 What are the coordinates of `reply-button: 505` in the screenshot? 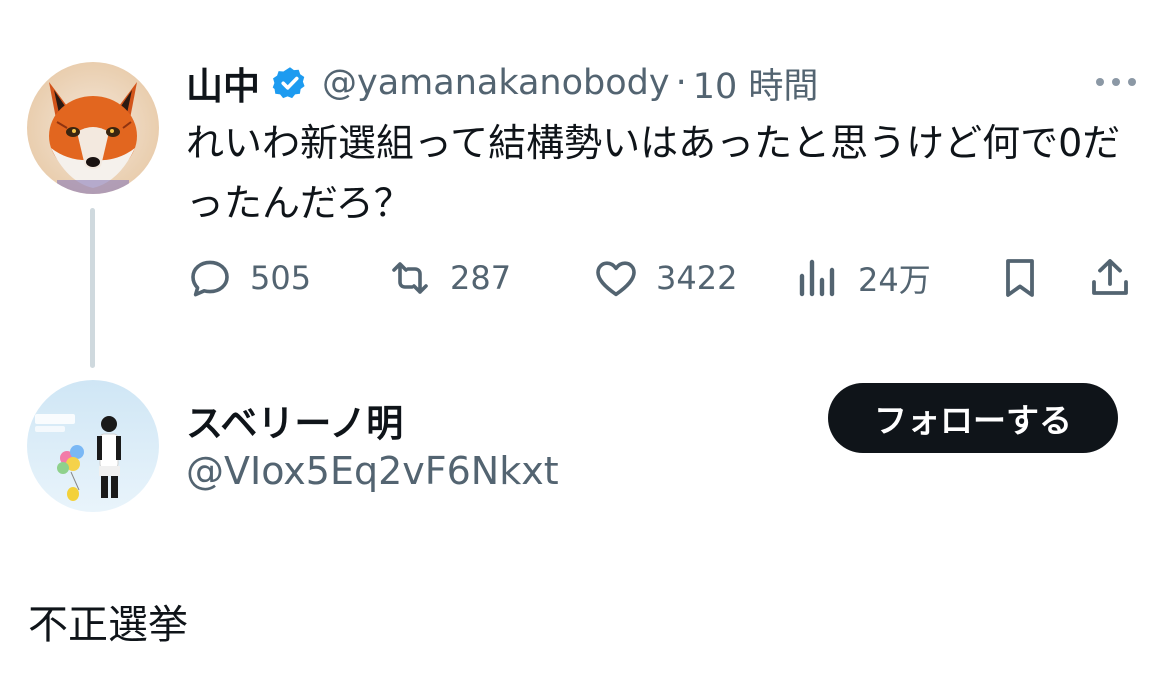 It's located at (248, 278).